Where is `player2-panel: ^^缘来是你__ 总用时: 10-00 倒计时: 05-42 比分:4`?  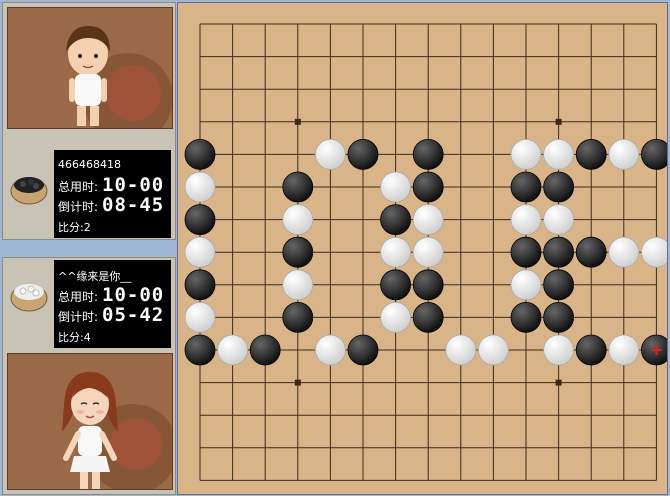
player2-panel: ^^缘来是你__ 总用时: 10-00 倒计时: 05-42 比分:4 is located at coordinates (89, 376).